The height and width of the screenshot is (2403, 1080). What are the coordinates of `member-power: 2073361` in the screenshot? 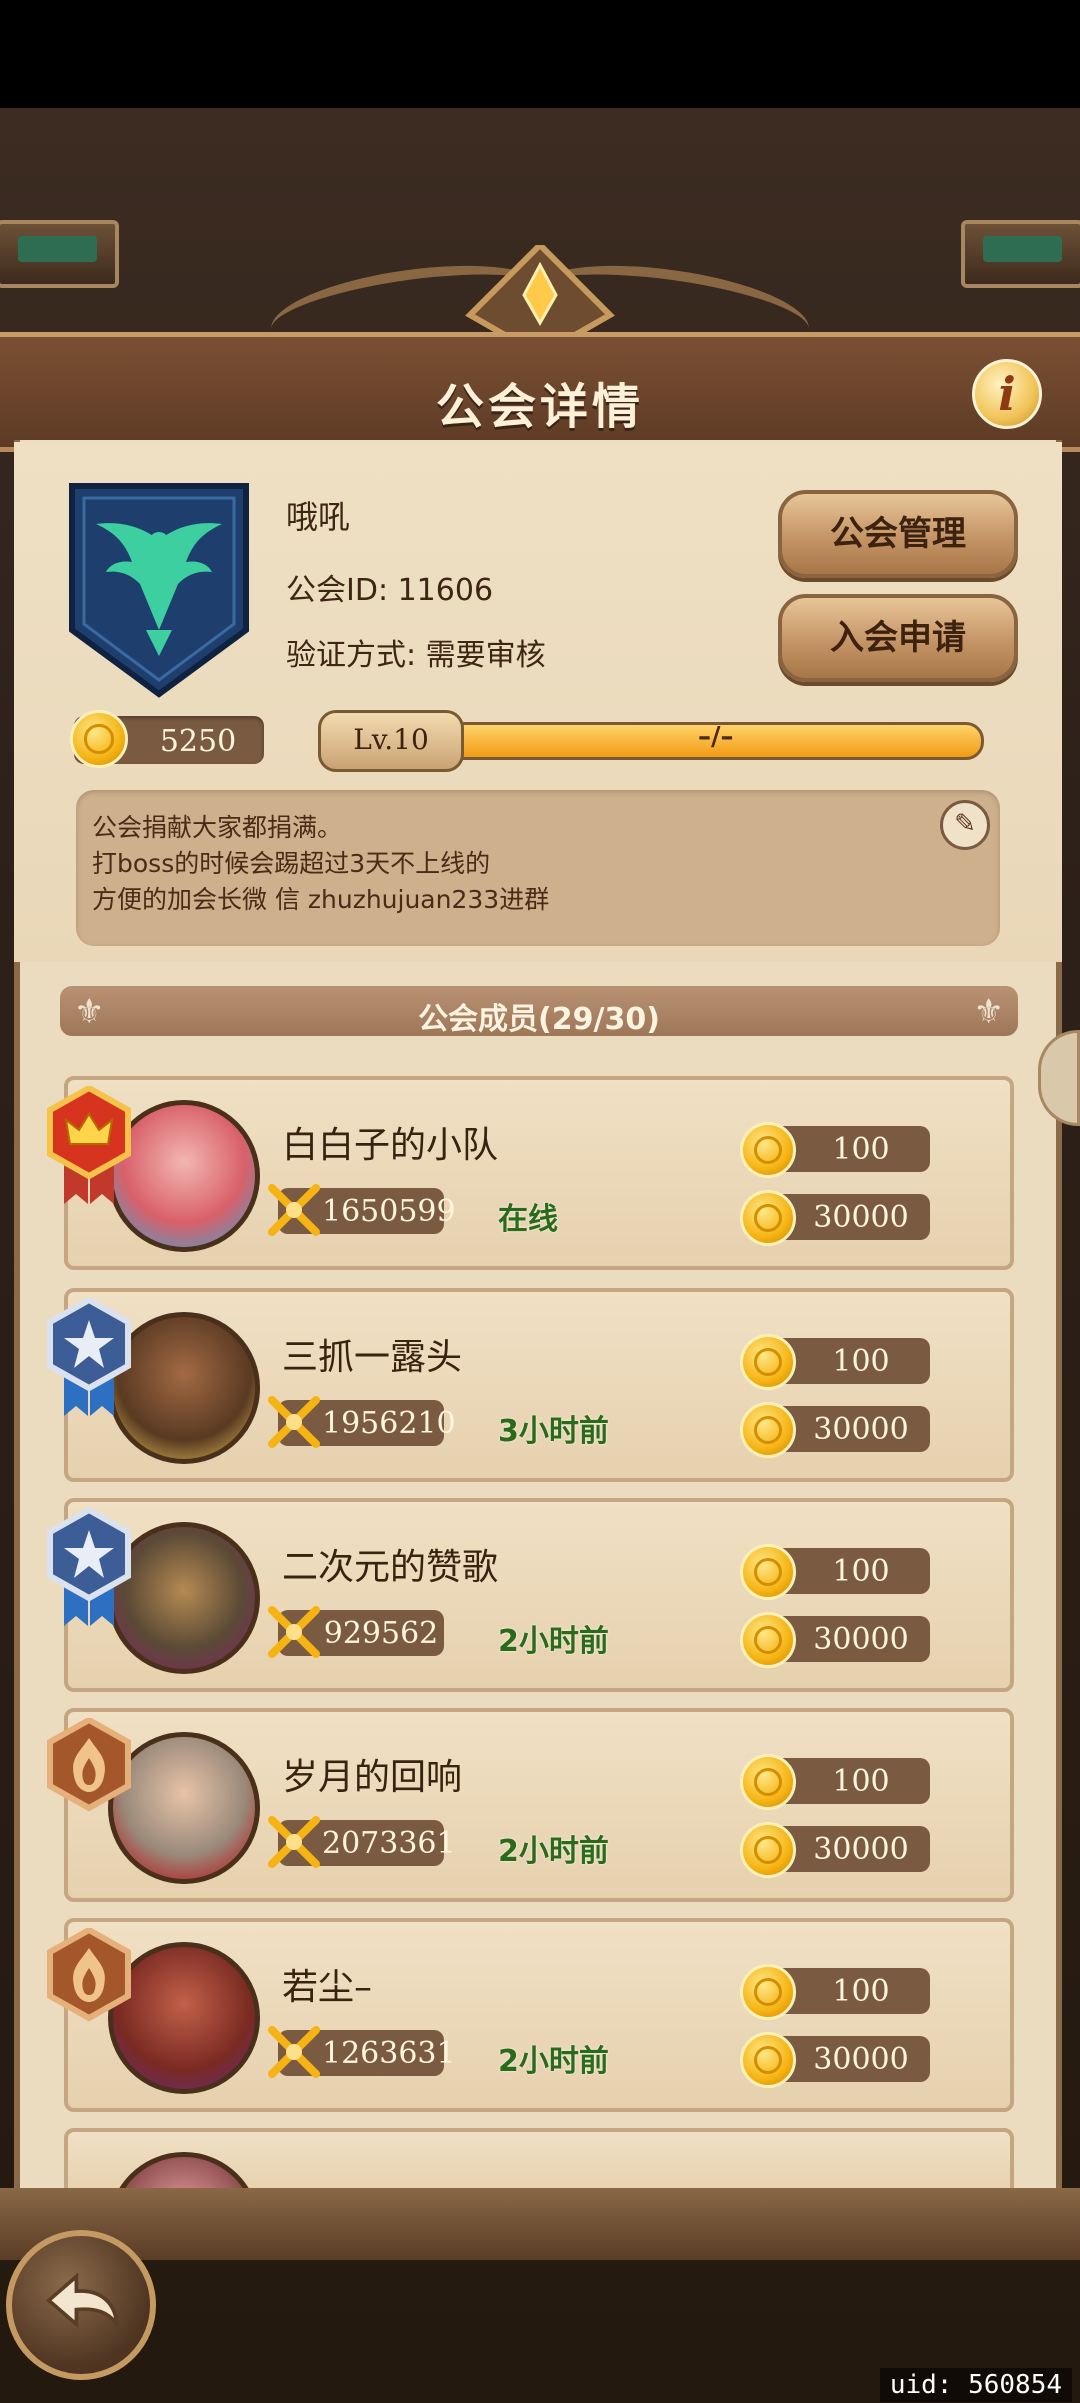 It's located at (362, 1842).